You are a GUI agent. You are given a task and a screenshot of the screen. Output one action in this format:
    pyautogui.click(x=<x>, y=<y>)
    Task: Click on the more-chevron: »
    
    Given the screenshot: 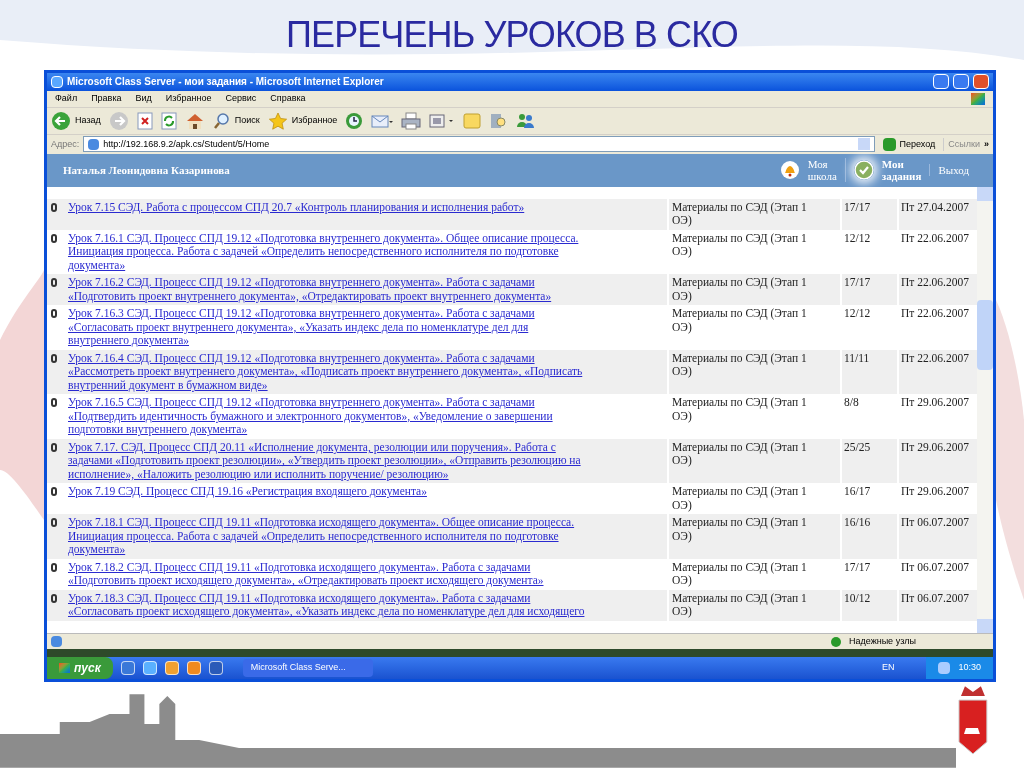 What is the action you would take?
    pyautogui.click(x=986, y=144)
    